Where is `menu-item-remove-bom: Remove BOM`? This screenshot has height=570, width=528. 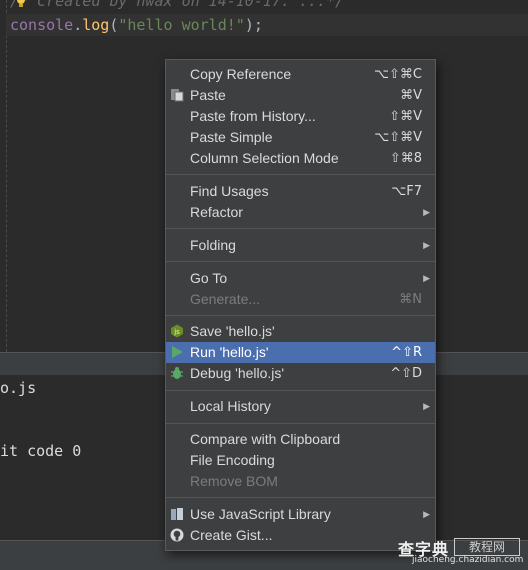
menu-item-remove-bom: Remove BOM is located at coordinates (300, 481).